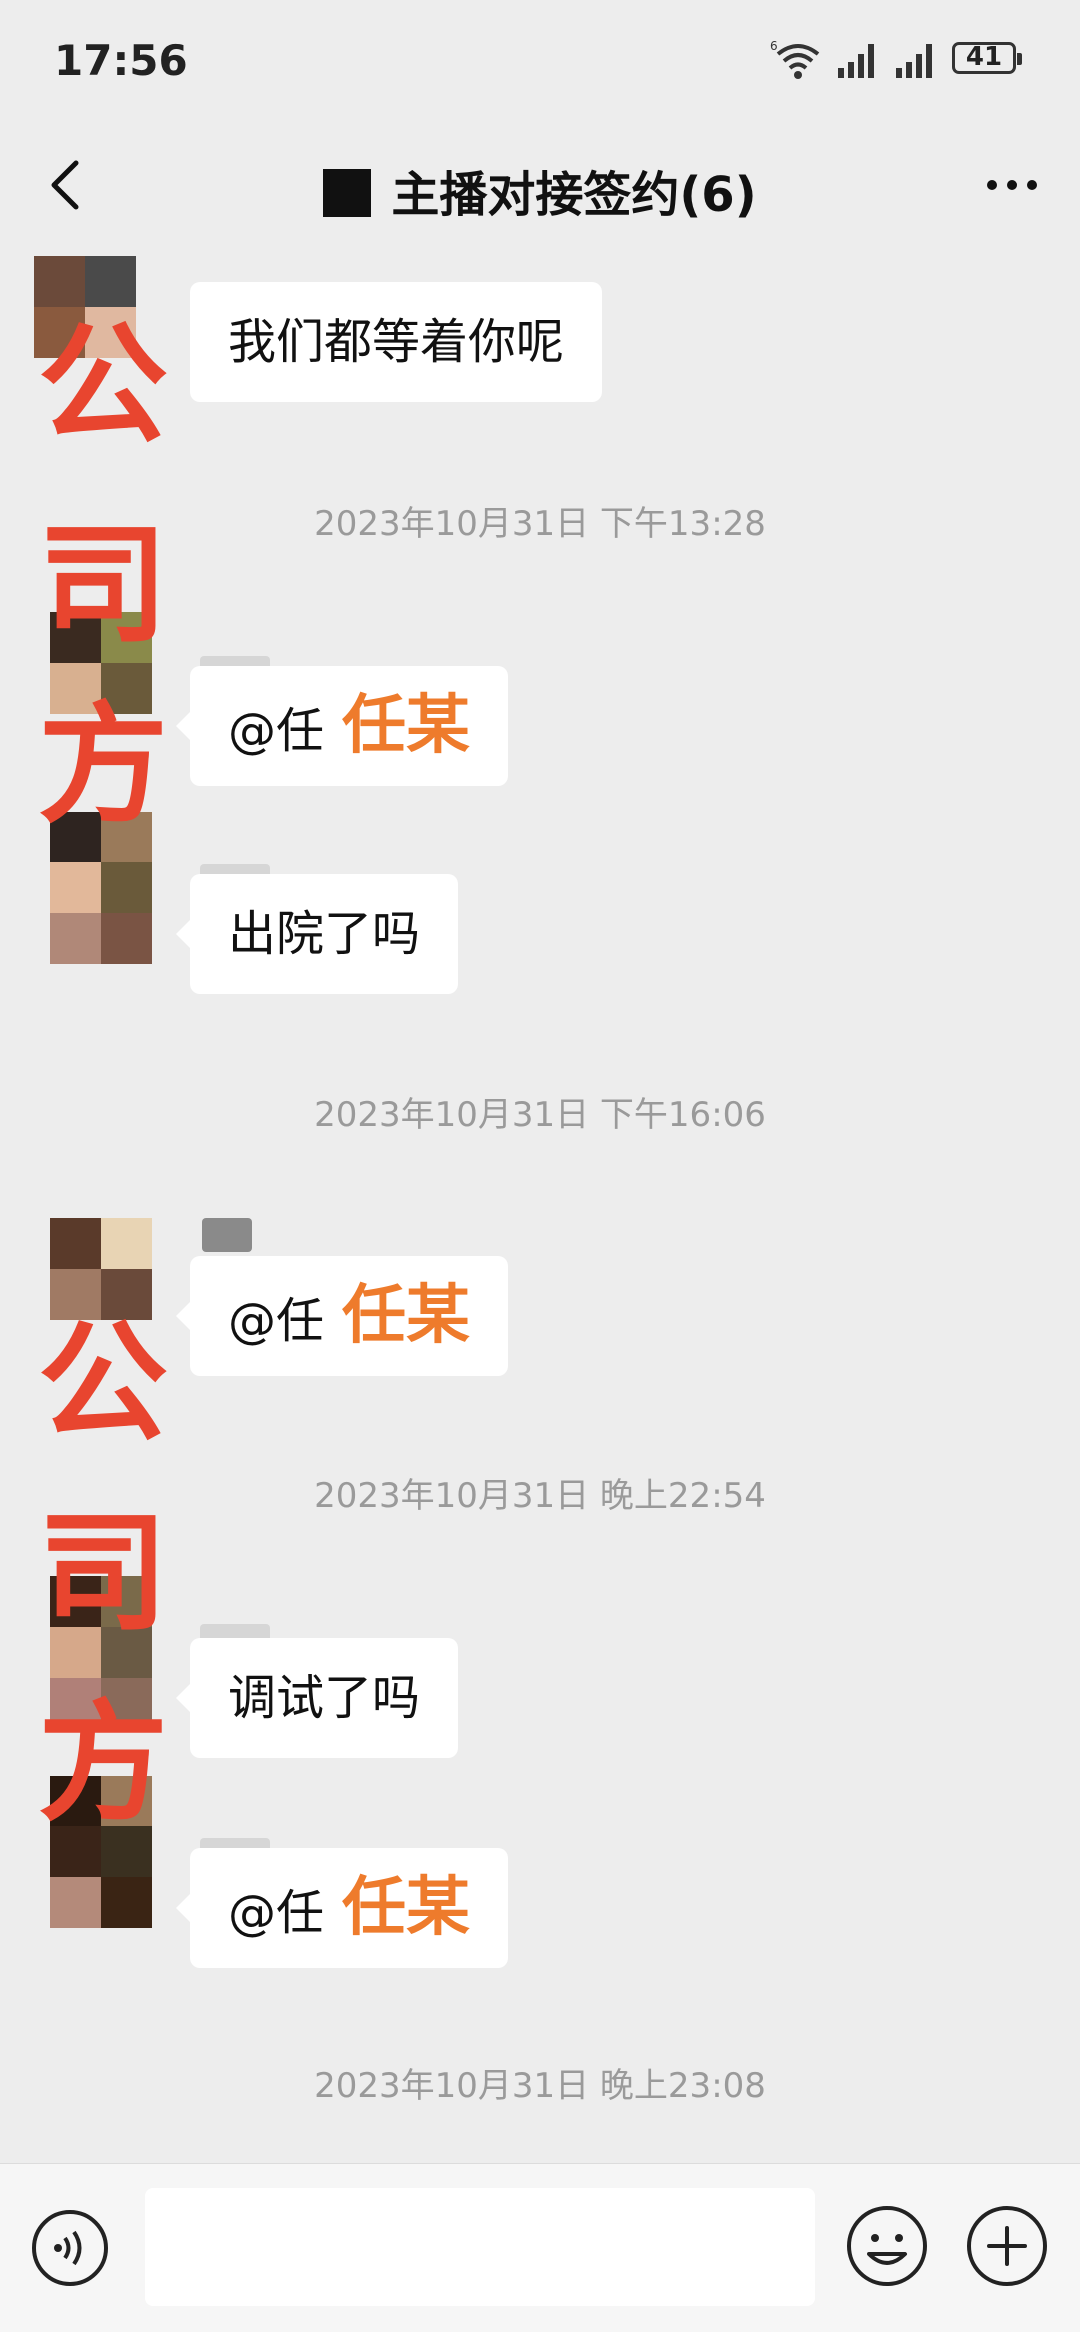 This screenshot has width=1080, height=2332. What do you see at coordinates (540, 1115) in the screenshot?
I see `message-timestamp: 2023年10月31日 下午16:06` at bounding box center [540, 1115].